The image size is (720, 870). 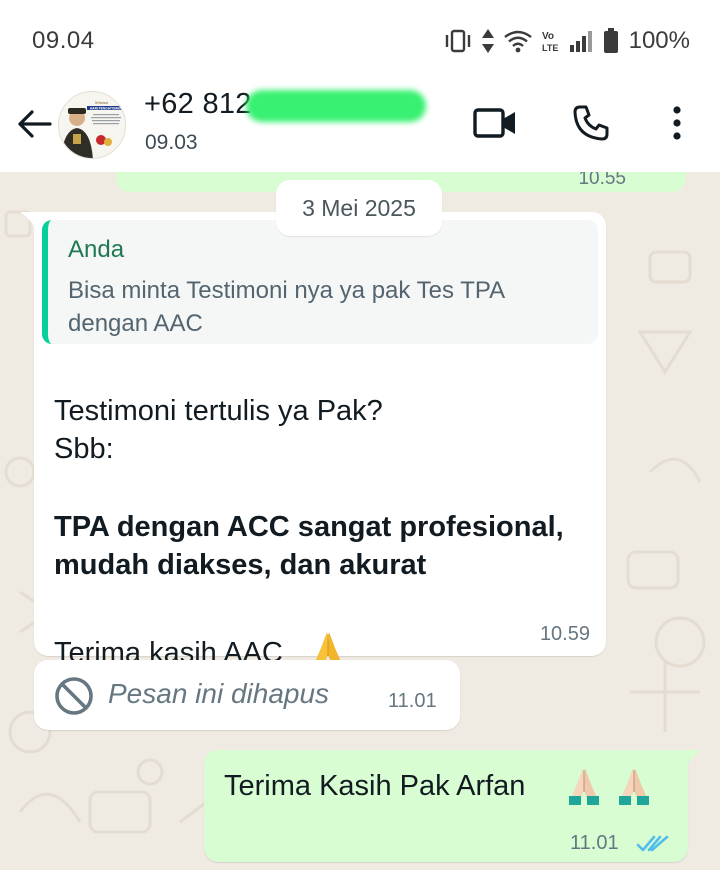 I want to click on wifi-icon, so click(x=517, y=41).